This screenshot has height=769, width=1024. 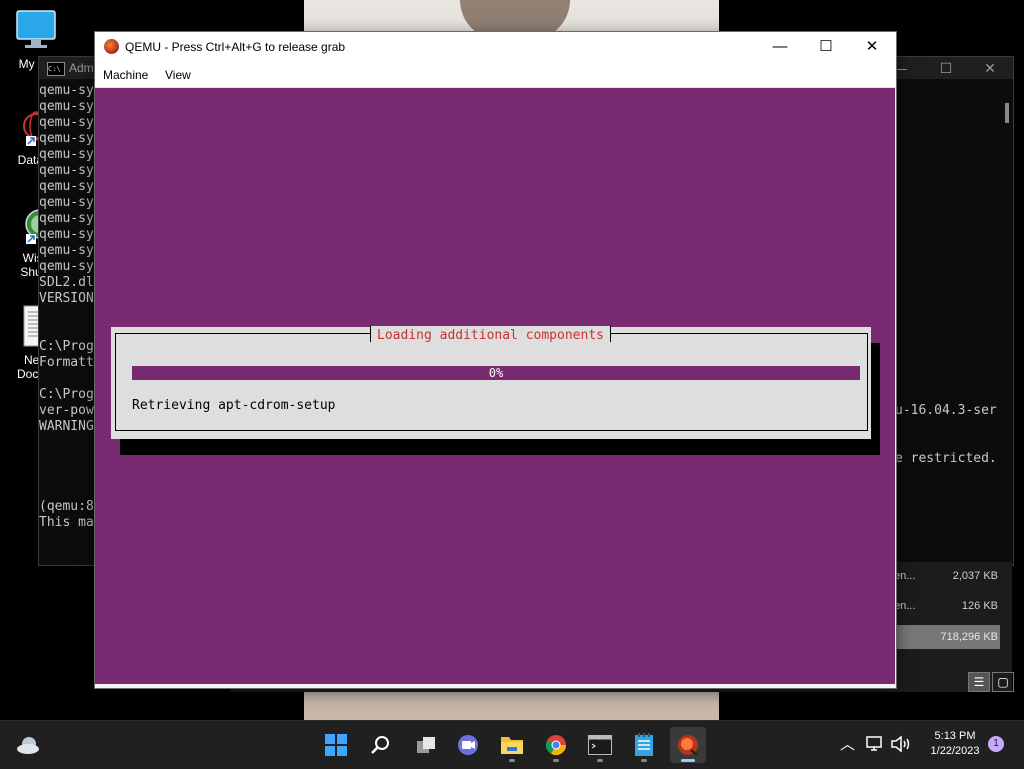 I want to click on tiles-view-icon: ▢, so click(x=1003, y=682).